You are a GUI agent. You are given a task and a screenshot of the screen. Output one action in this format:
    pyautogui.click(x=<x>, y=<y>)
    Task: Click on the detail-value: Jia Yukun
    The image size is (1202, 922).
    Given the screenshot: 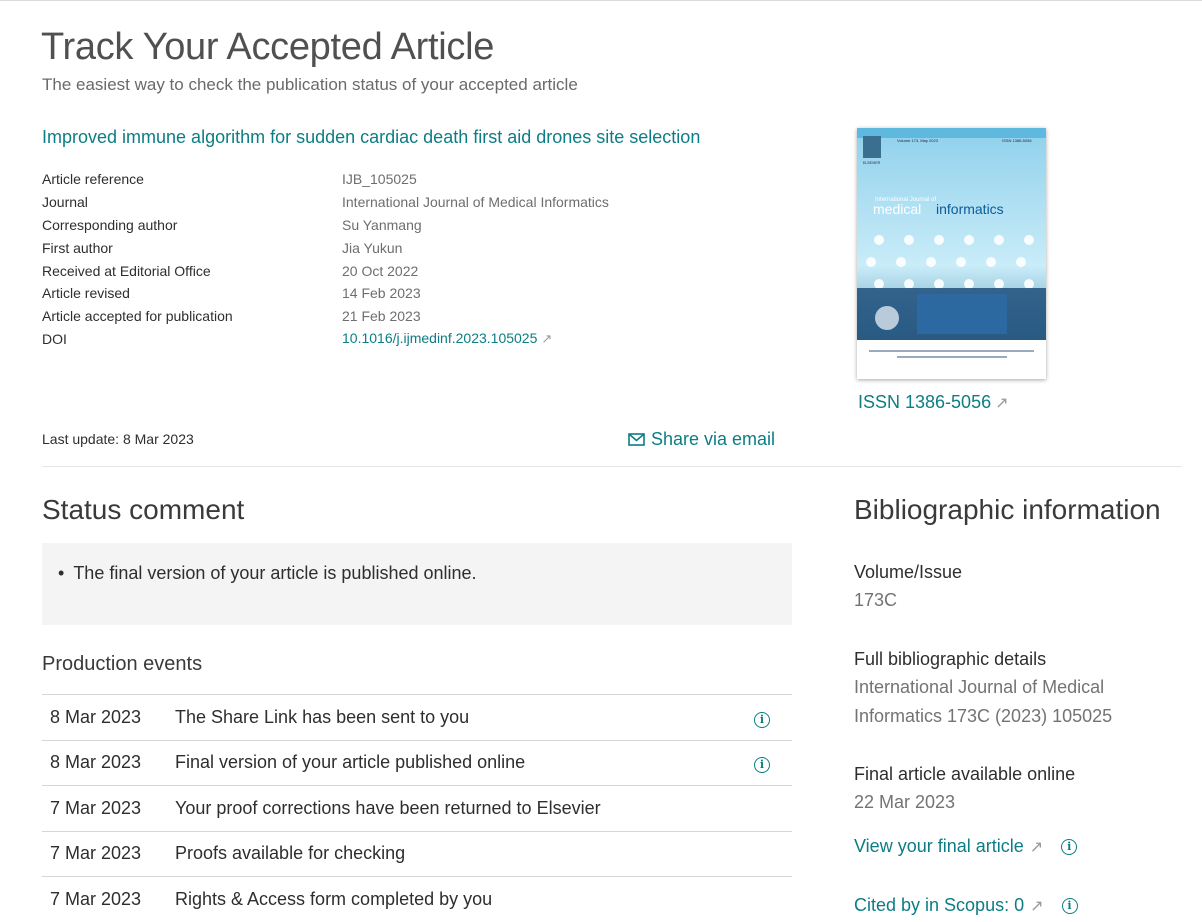 What is the action you would take?
    pyautogui.click(x=372, y=247)
    